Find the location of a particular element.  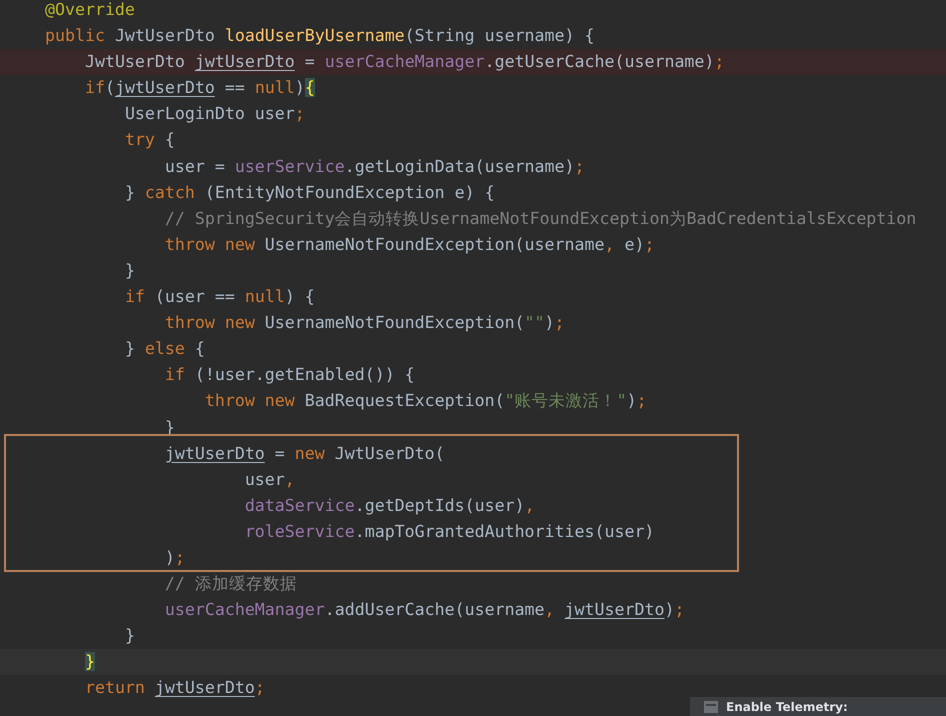

code-line: user, is located at coordinates (270, 479).